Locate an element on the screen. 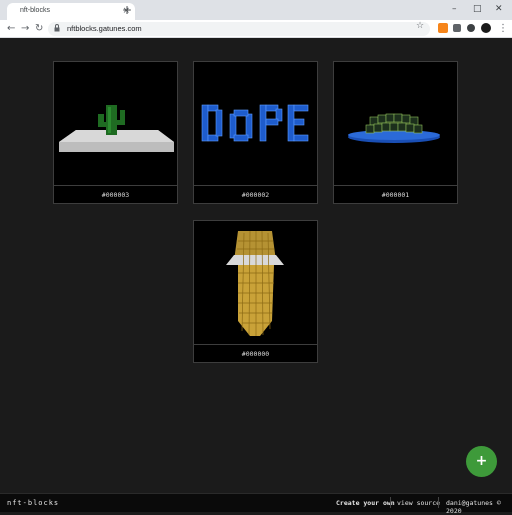  maximize-icon: □ is located at coordinates (477, 9).